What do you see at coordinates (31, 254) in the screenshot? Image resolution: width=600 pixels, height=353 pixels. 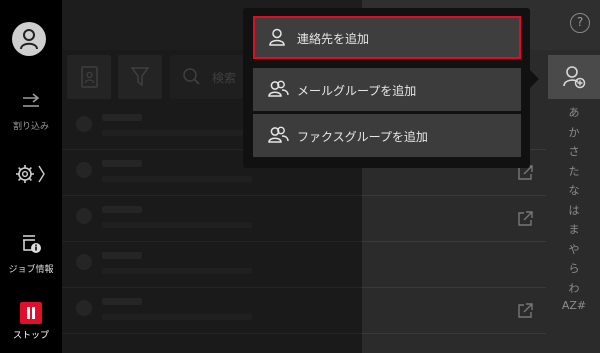 I see `job-info-button: ジョブ情報` at bounding box center [31, 254].